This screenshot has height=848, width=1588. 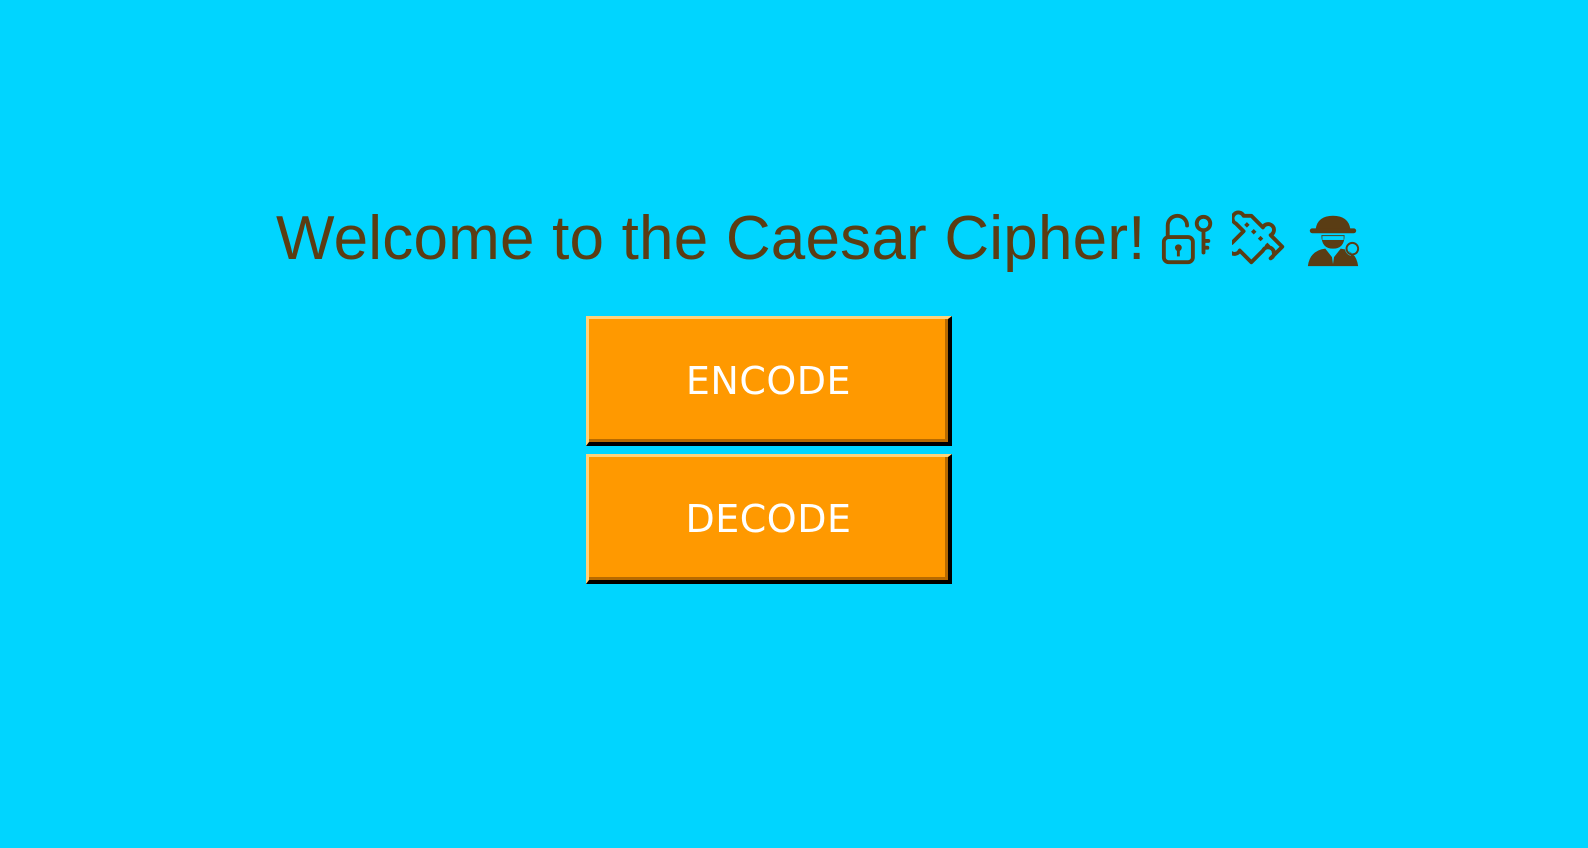 I want to click on encode-button: ENCODE, so click(x=769, y=381).